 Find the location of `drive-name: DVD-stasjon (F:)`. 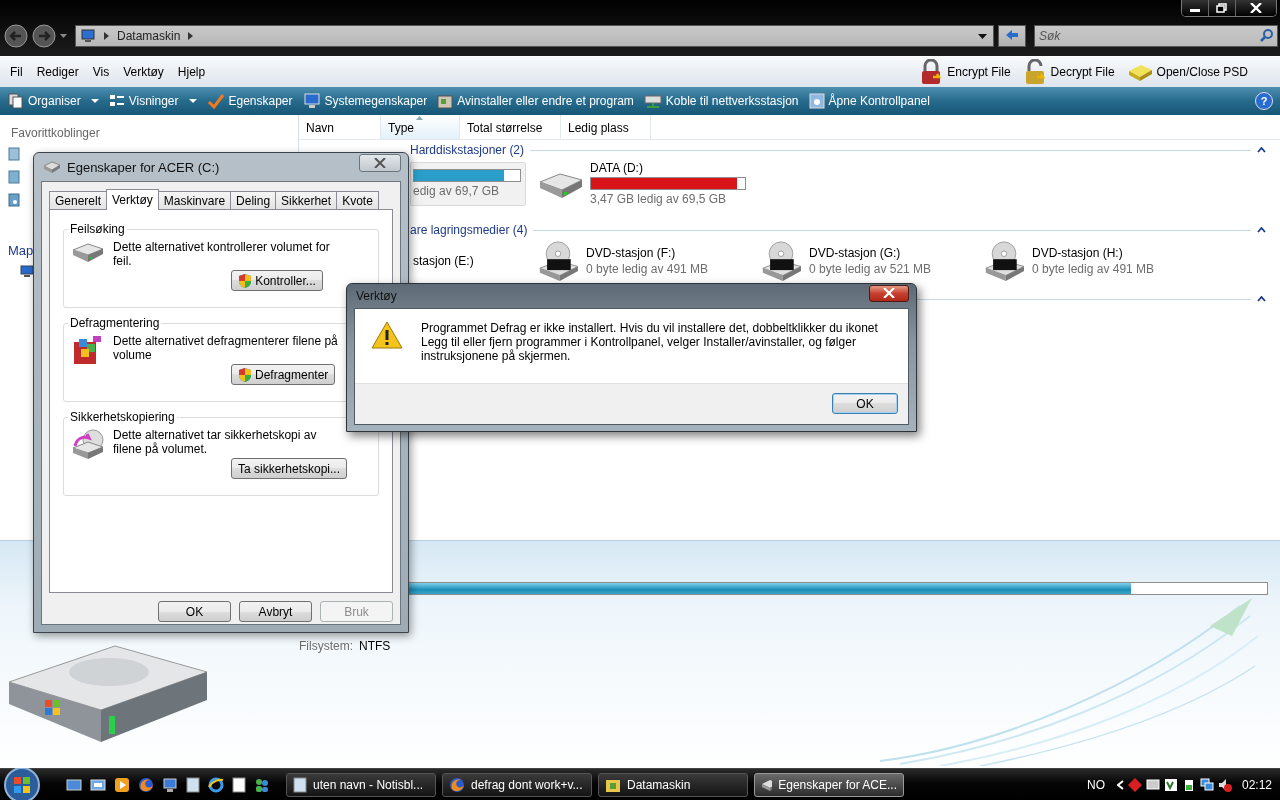

drive-name: DVD-stasjon (F:) is located at coordinates (631, 252).